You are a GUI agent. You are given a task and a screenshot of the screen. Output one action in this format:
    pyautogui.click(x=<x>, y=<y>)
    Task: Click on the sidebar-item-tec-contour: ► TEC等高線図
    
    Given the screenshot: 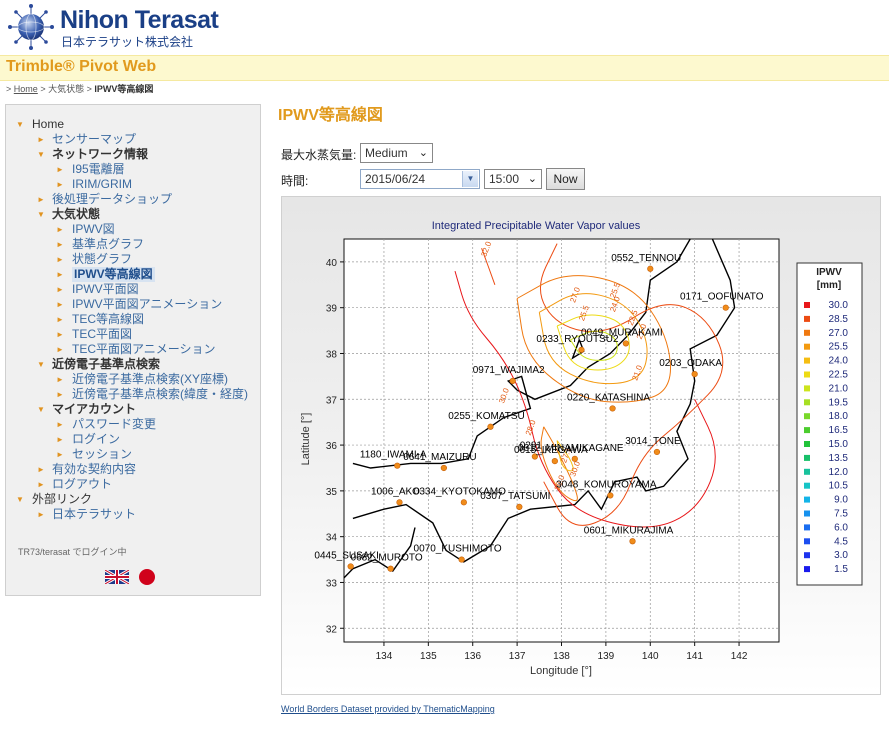 What is the action you would take?
    pyautogui.click(x=134, y=319)
    